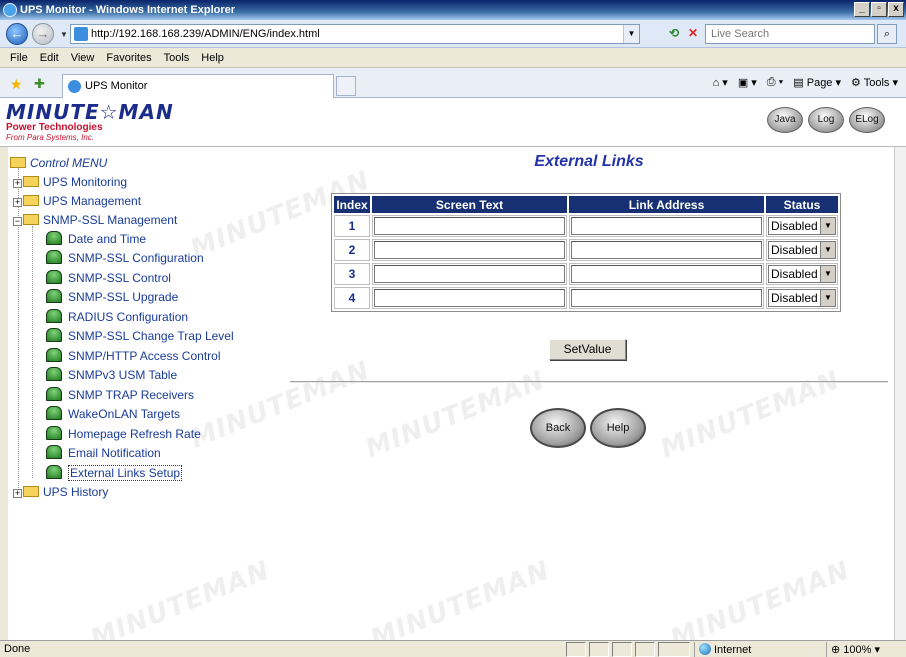 The image size is (906, 657). Describe the element at coordinates (874, 82) in the screenshot. I see `tools-menu: ⚙ Tools ▾` at that location.